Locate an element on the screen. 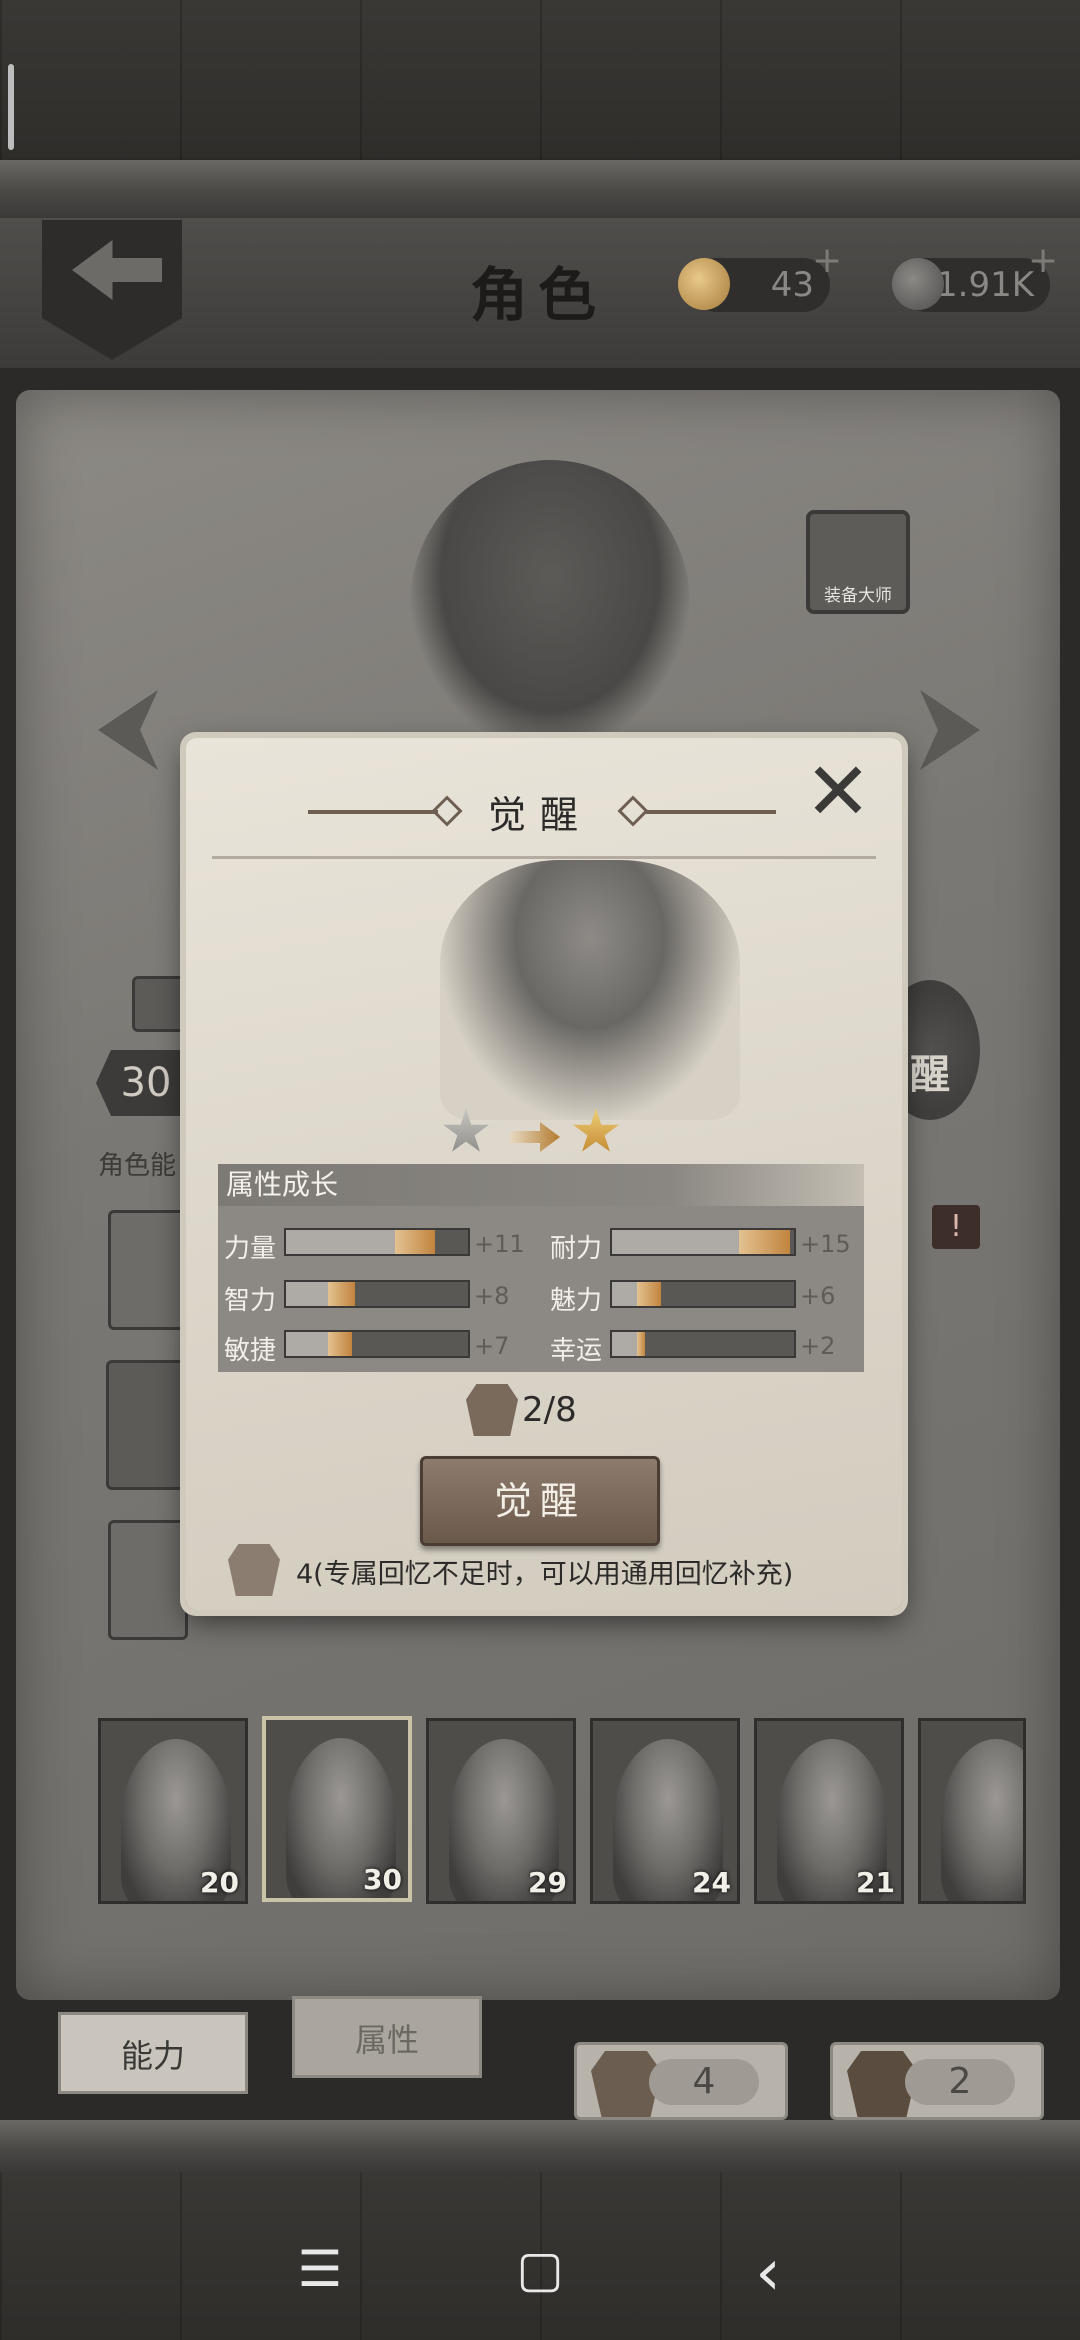 This screenshot has width=1080, height=2340. profile-icon is located at coordinates (160, 1004).